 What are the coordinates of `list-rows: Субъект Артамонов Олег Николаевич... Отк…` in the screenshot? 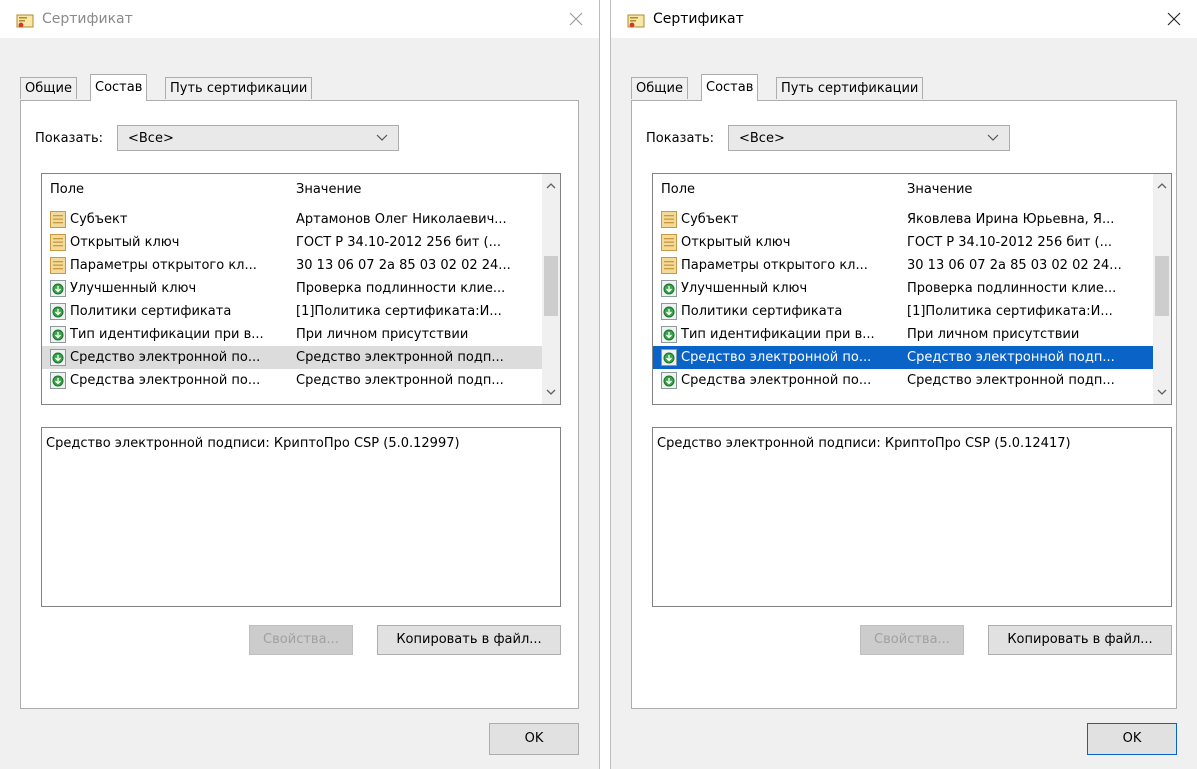 It's located at (292, 300).